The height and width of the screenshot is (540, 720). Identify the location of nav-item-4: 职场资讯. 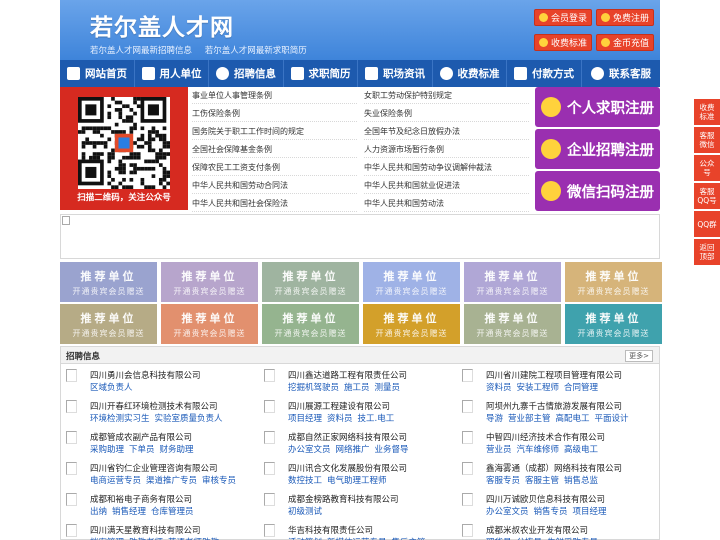
(395, 73).